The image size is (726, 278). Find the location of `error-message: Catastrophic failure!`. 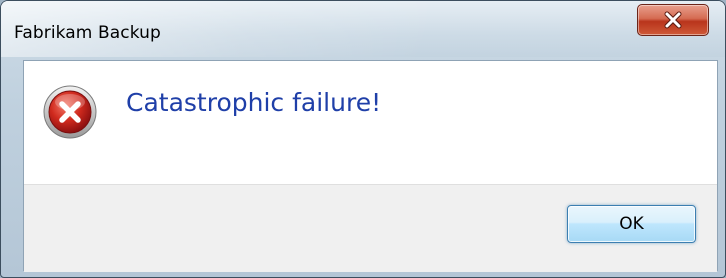

error-message: Catastrophic failure! is located at coordinates (254, 102).